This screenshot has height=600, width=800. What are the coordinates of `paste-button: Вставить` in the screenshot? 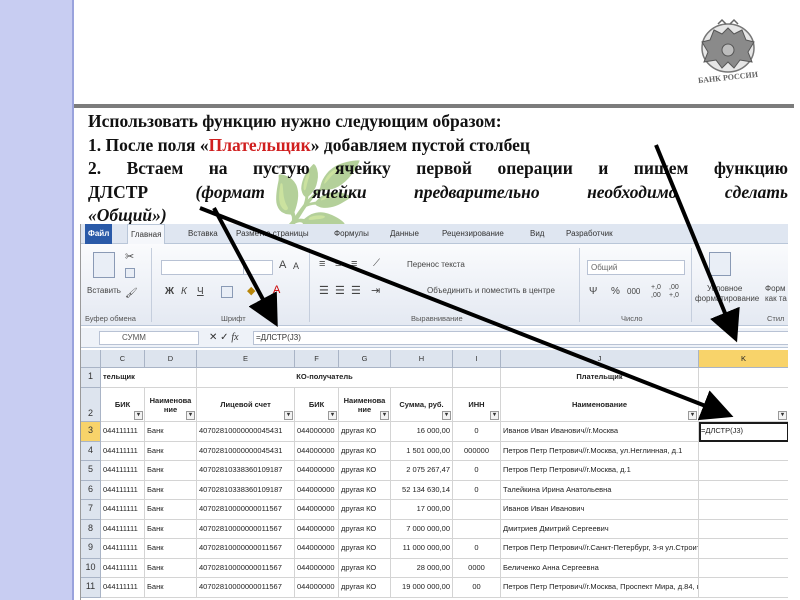 It's located at (104, 290).